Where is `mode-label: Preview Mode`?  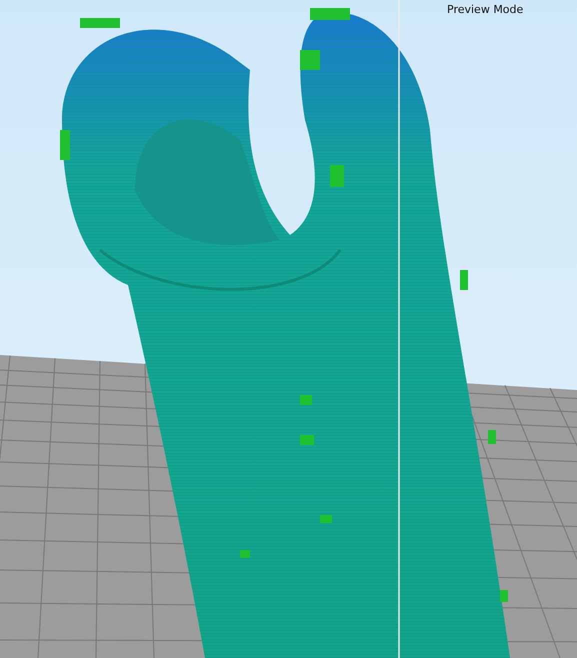 mode-label: Preview Mode is located at coordinates (485, 9).